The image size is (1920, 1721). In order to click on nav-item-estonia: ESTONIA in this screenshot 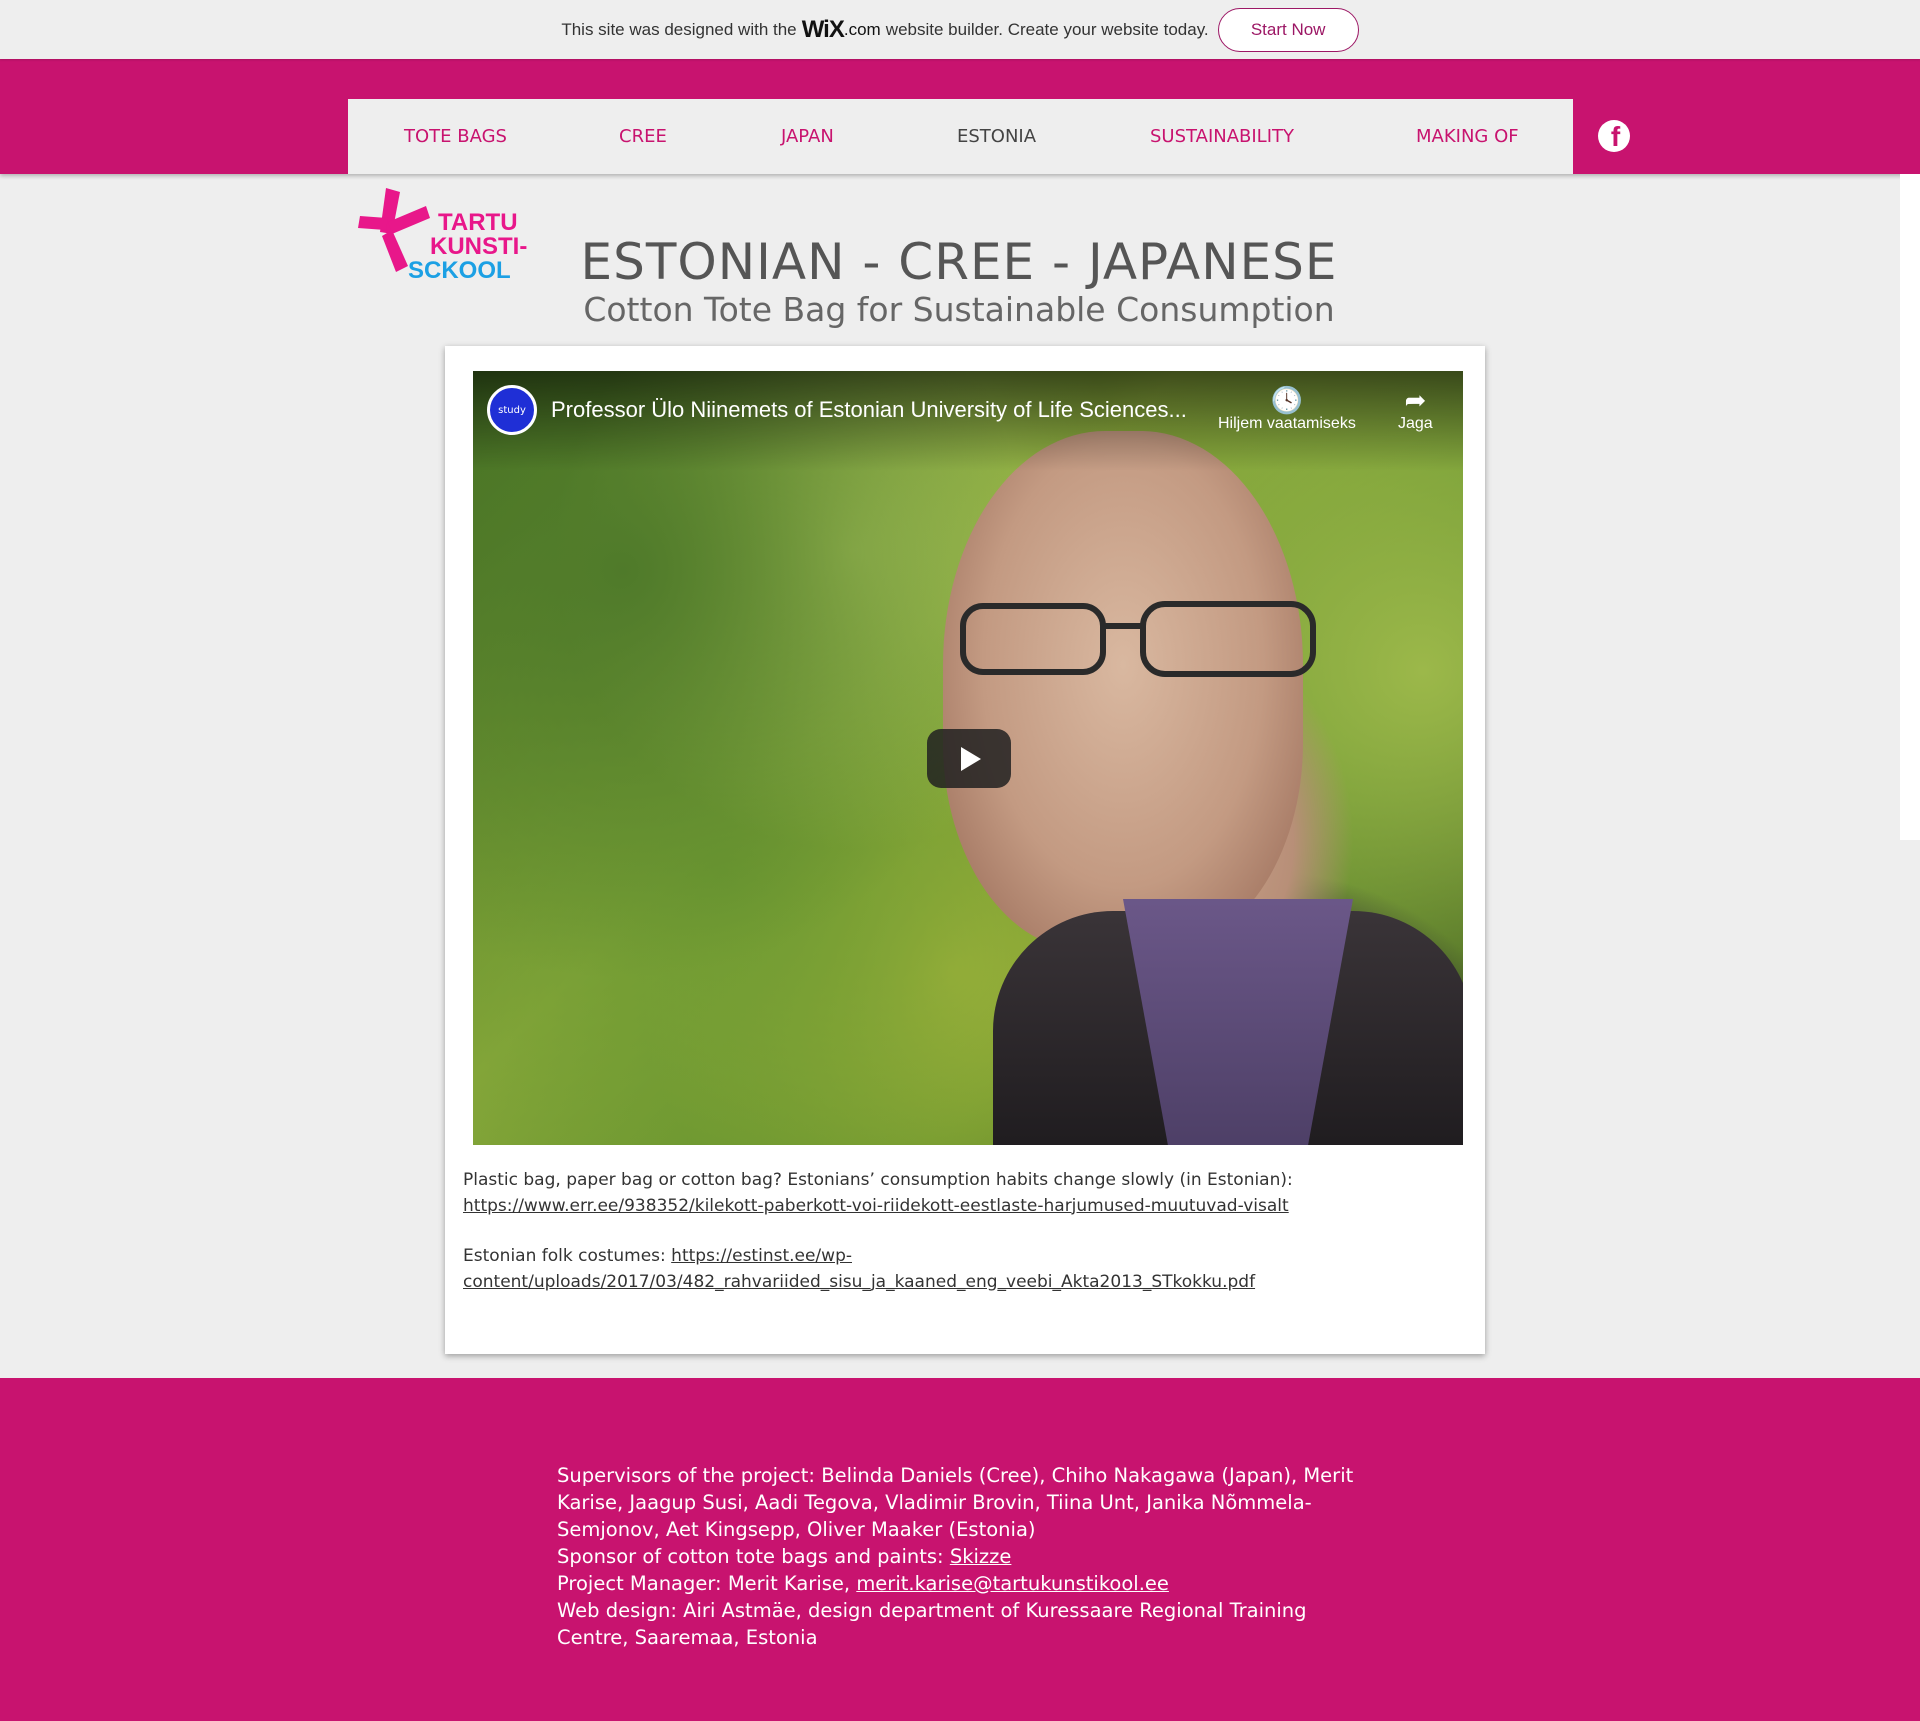, I will do `click(996, 136)`.